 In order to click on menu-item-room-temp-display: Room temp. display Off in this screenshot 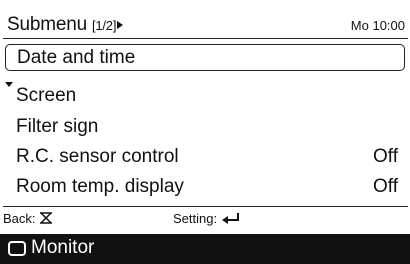, I will do `click(211, 187)`.